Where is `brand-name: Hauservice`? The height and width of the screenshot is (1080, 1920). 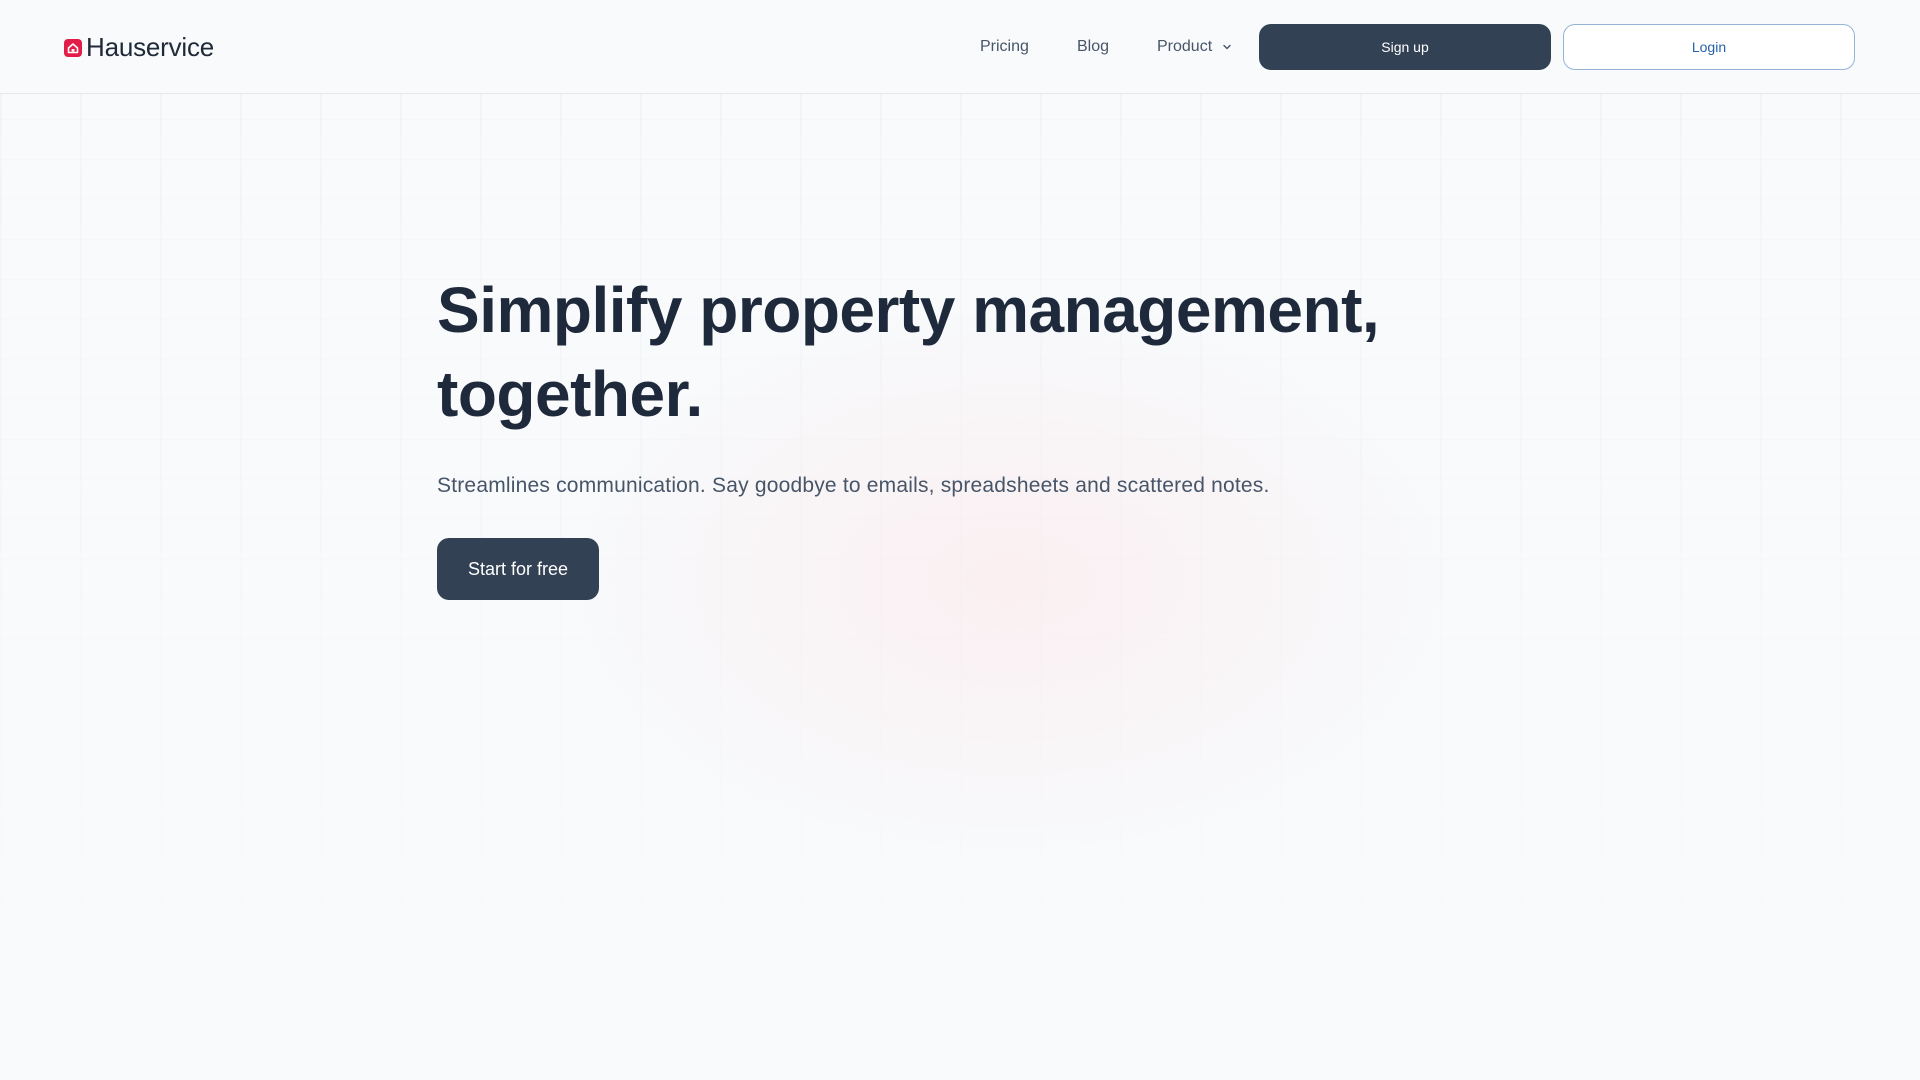
brand-name: Hauservice is located at coordinates (150, 46).